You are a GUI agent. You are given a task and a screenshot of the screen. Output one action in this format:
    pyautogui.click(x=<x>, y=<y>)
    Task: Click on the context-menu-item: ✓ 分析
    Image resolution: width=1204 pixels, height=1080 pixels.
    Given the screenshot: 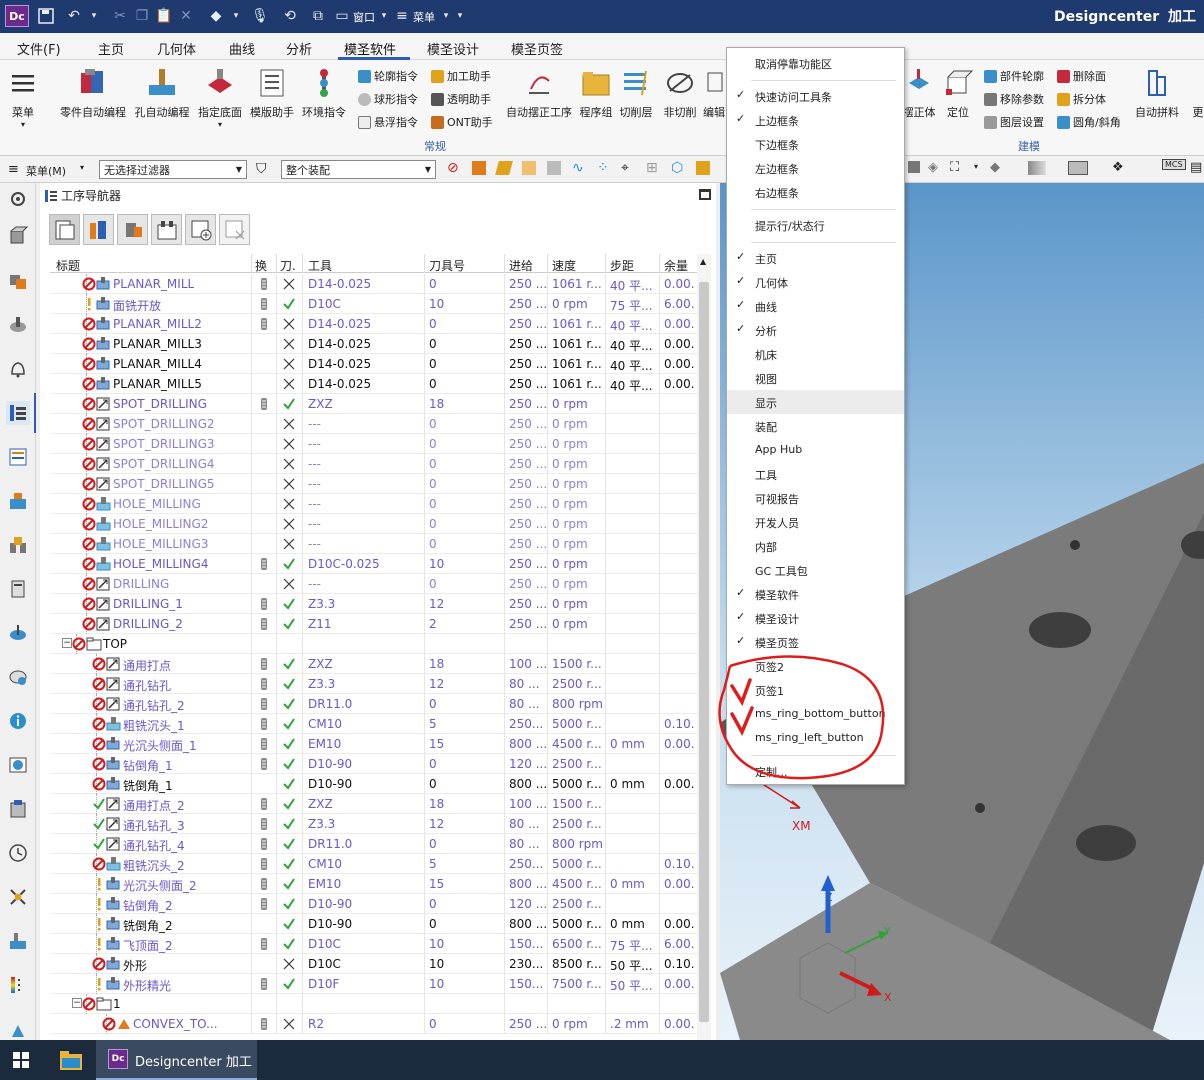 What is the action you would take?
    pyautogui.click(x=815, y=330)
    